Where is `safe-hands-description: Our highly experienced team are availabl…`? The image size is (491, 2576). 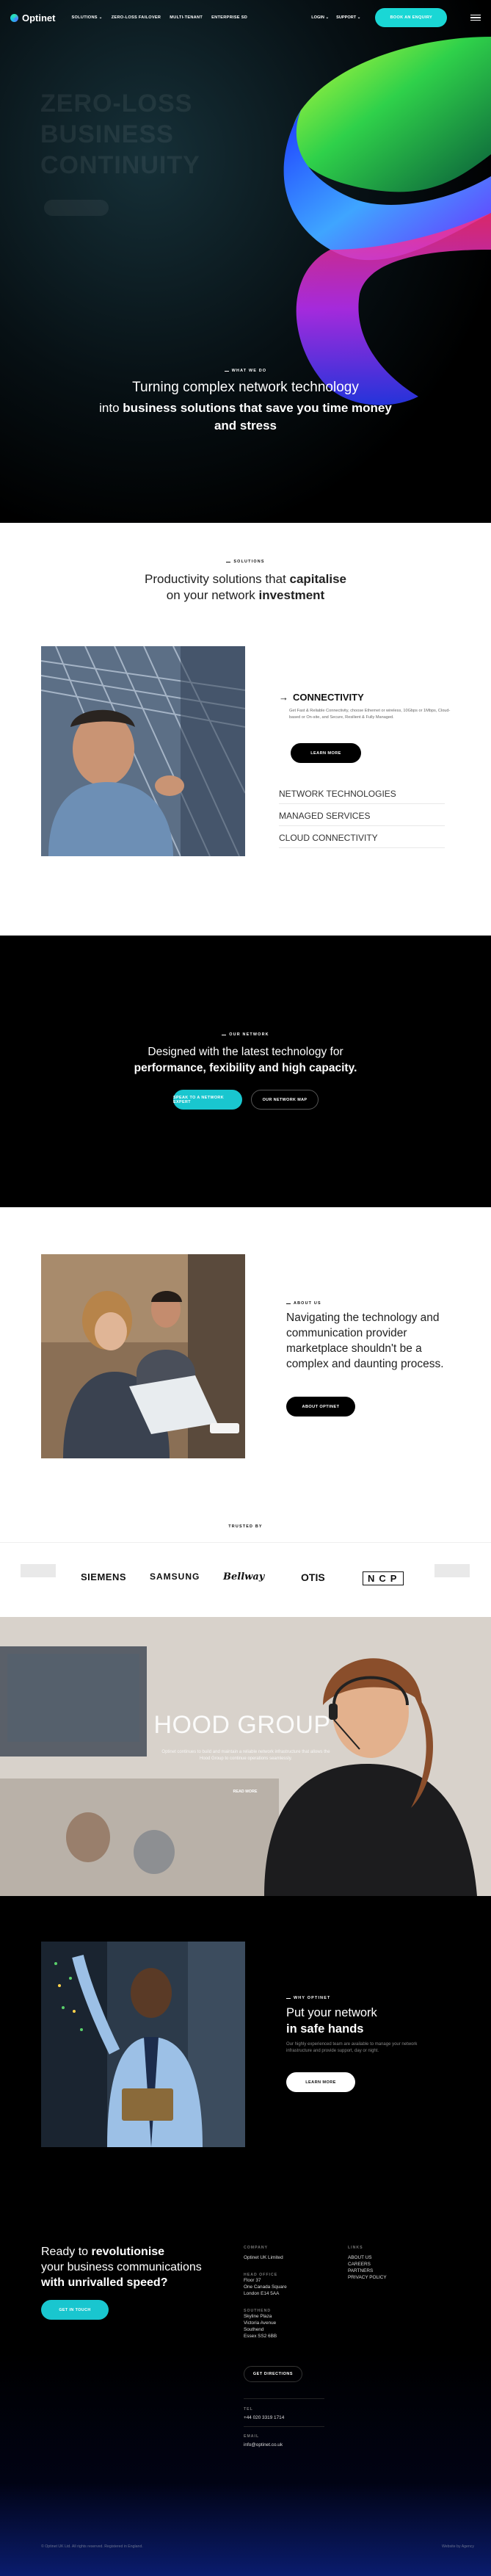 safe-hands-description: Our highly experienced team are availabl… is located at coordinates (352, 2047).